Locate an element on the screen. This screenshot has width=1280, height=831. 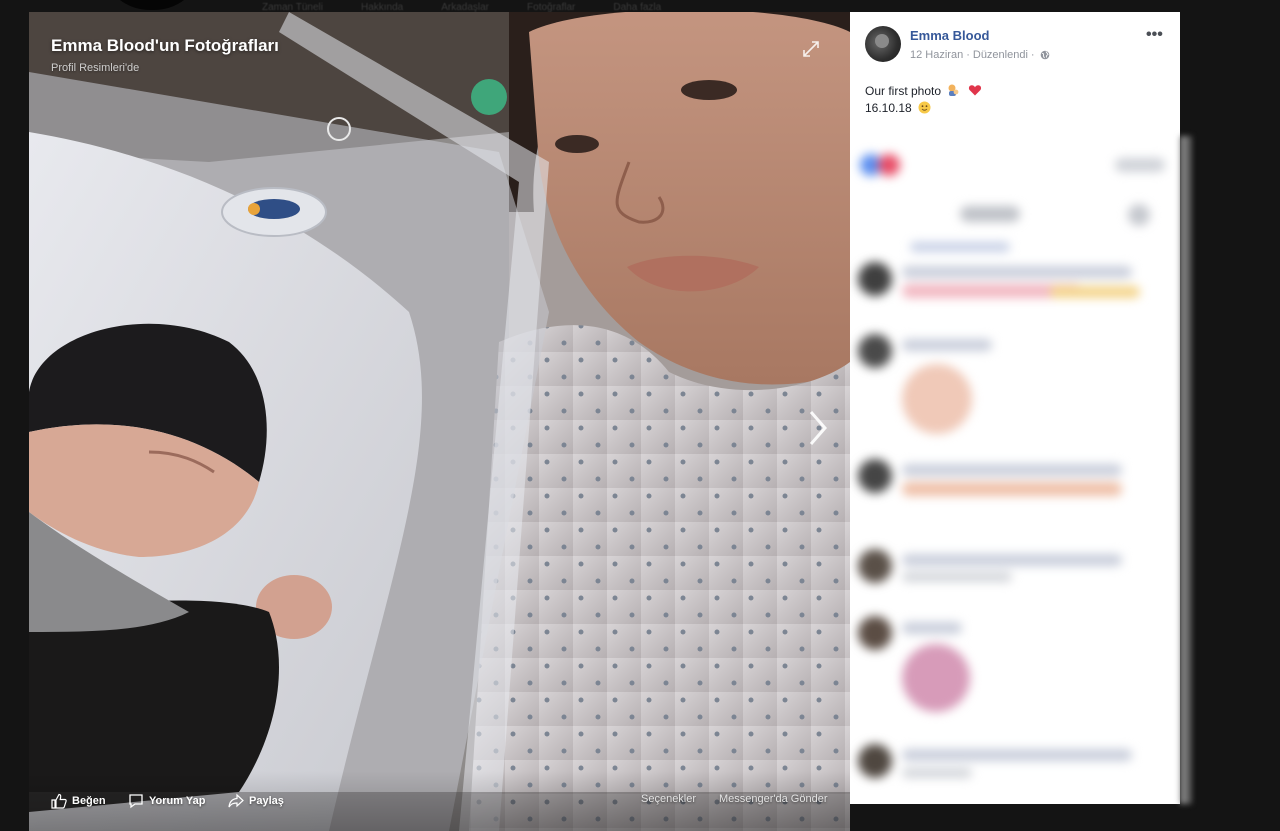
viewer-title: Emma Blood'un Fotoğrafları is located at coordinates (165, 45).